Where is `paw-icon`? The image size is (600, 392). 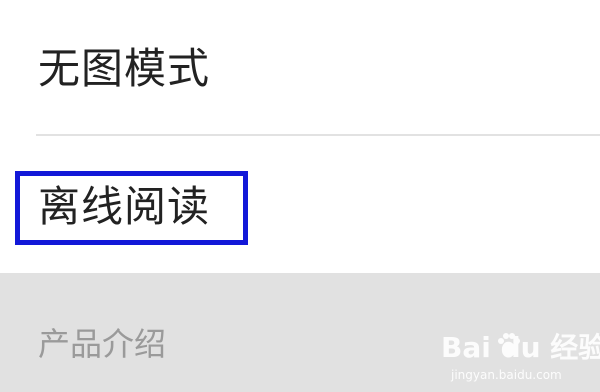
paw-icon is located at coordinates (509, 344).